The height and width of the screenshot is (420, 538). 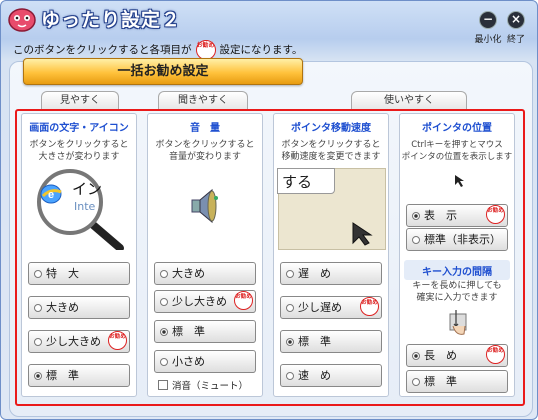 I want to click on column-desc: ボタンをクリックすると 移動速度を変更できます, so click(x=331, y=151).